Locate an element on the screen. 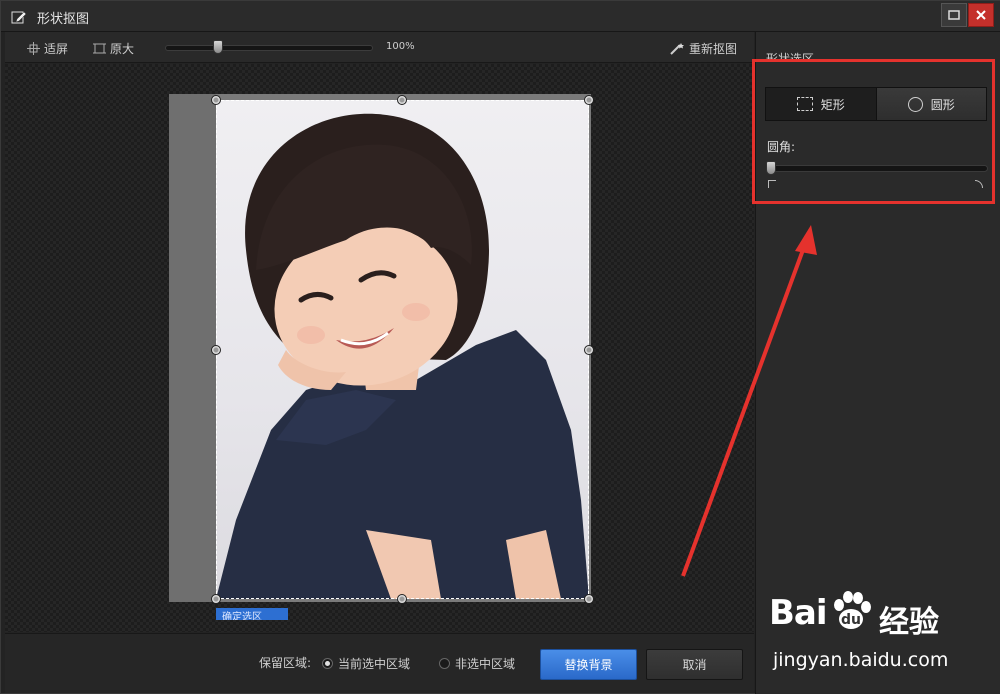 Image resolution: width=1000 pixels, height=694 pixels. redo-cutout-button: 重新抠图 is located at coordinates (703, 48).